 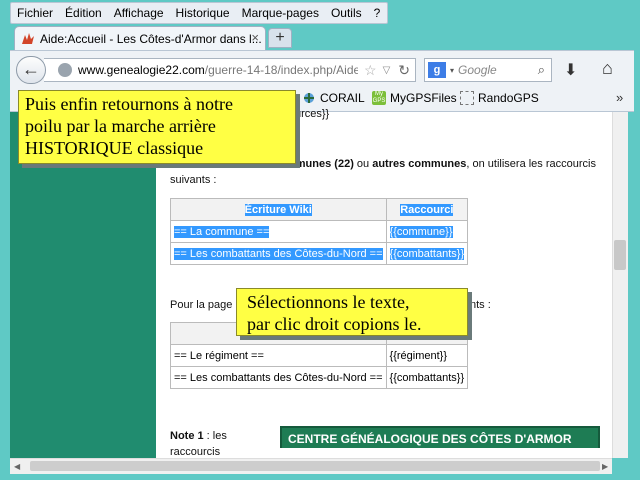 What do you see at coordinates (129, 104) in the screenshot?
I see `callout-line: Puis enfin retournons à notre` at bounding box center [129, 104].